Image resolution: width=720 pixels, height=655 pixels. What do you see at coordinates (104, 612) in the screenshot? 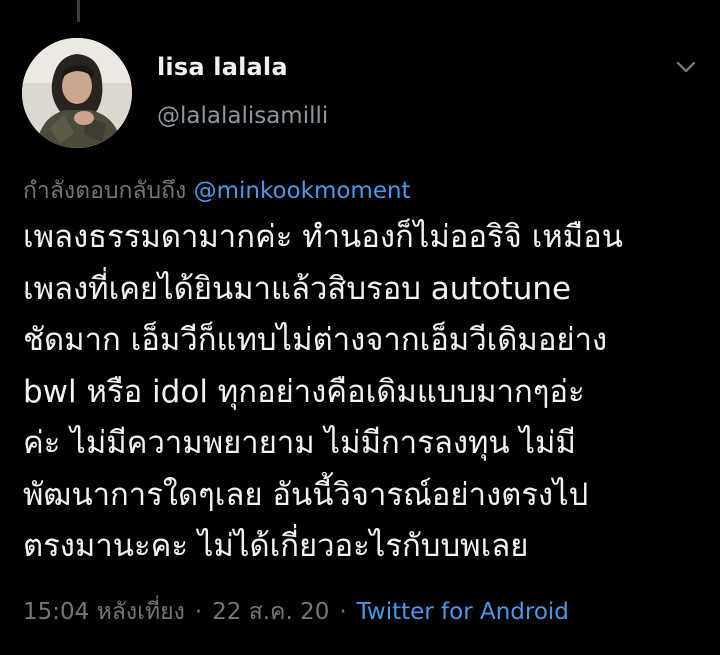
I see `tweet-time: 15:04 หลังเที่ยง` at bounding box center [104, 612].